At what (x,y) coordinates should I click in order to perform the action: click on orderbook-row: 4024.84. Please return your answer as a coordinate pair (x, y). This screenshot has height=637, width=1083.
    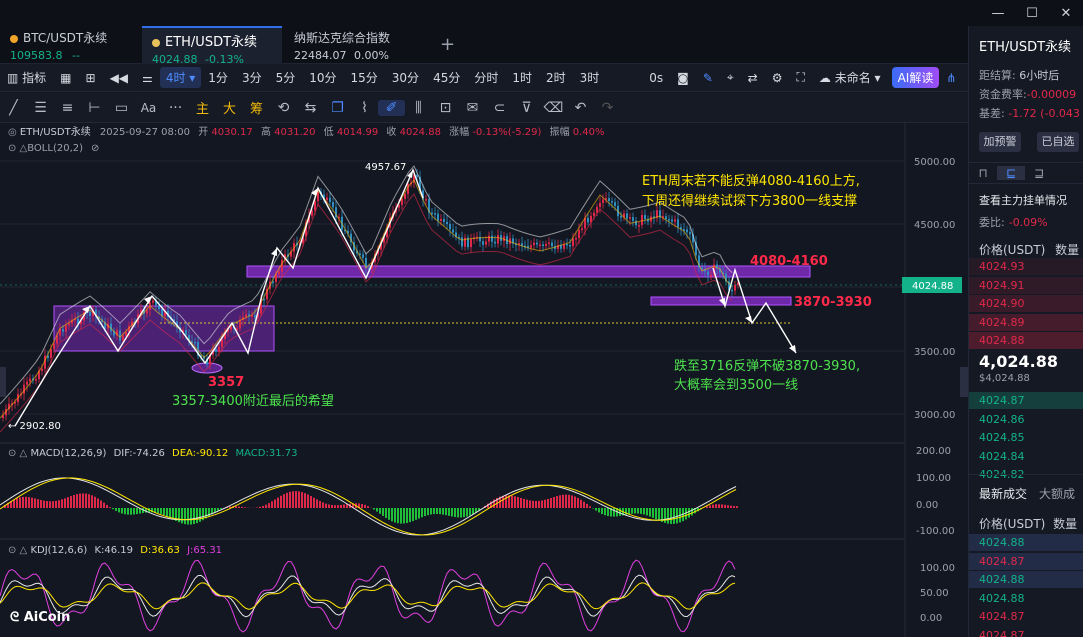
    Looking at the image, I should click on (1026, 456).